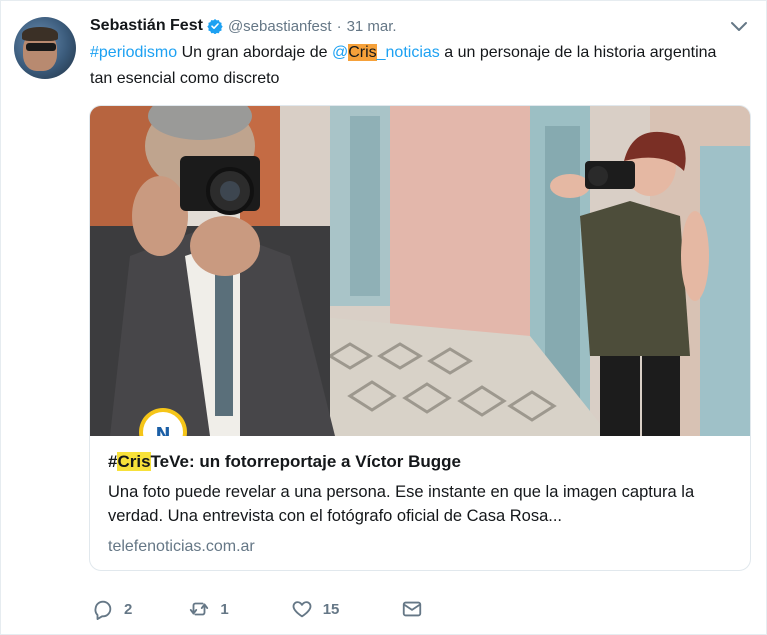 Image resolution: width=767 pixels, height=635 pixels. I want to click on mention-rest: _noticias, so click(408, 52).